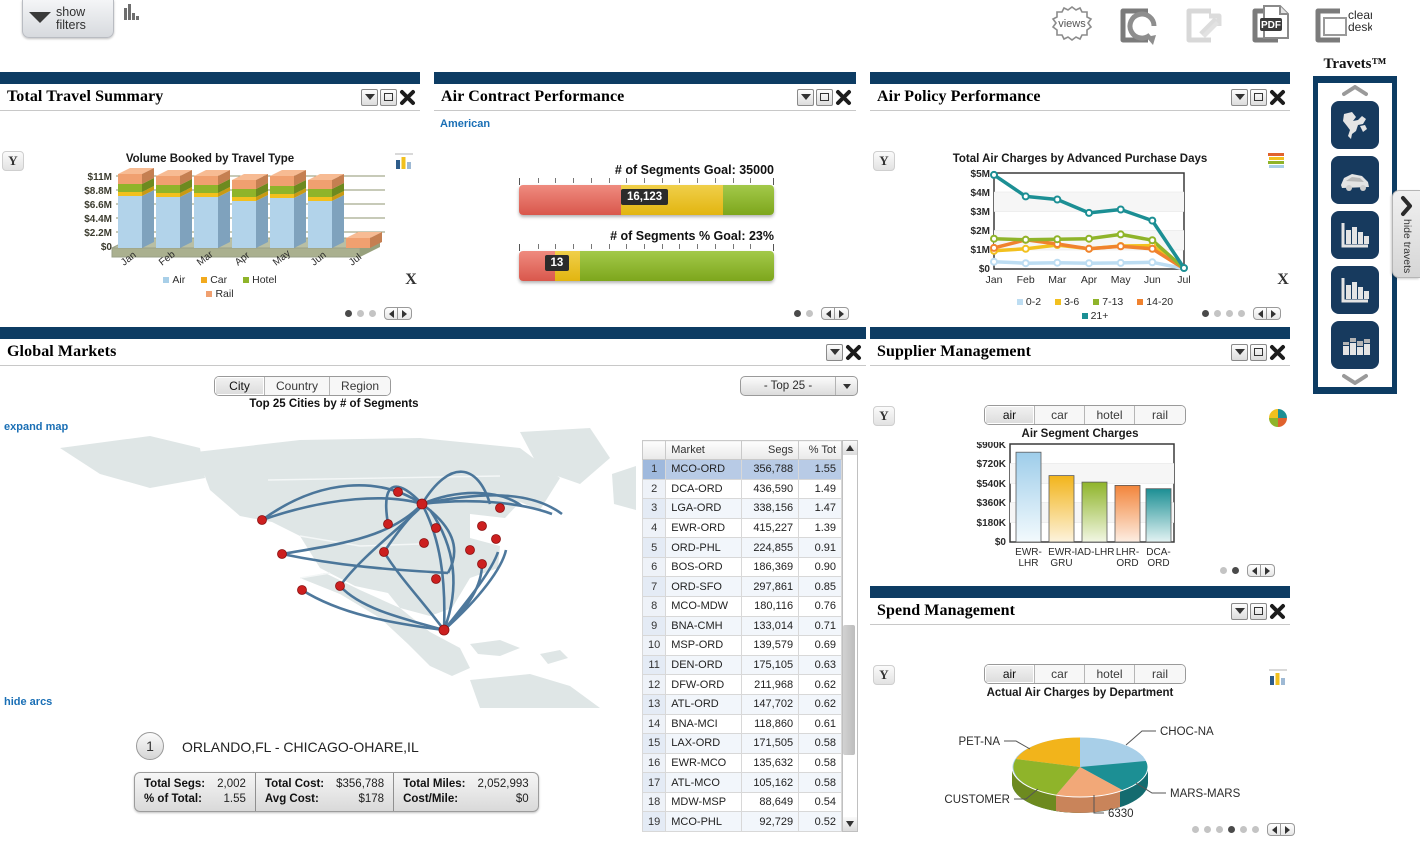 The height and width of the screenshot is (842, 1420). I want to click on scroll-up-button, so click(850, 448).